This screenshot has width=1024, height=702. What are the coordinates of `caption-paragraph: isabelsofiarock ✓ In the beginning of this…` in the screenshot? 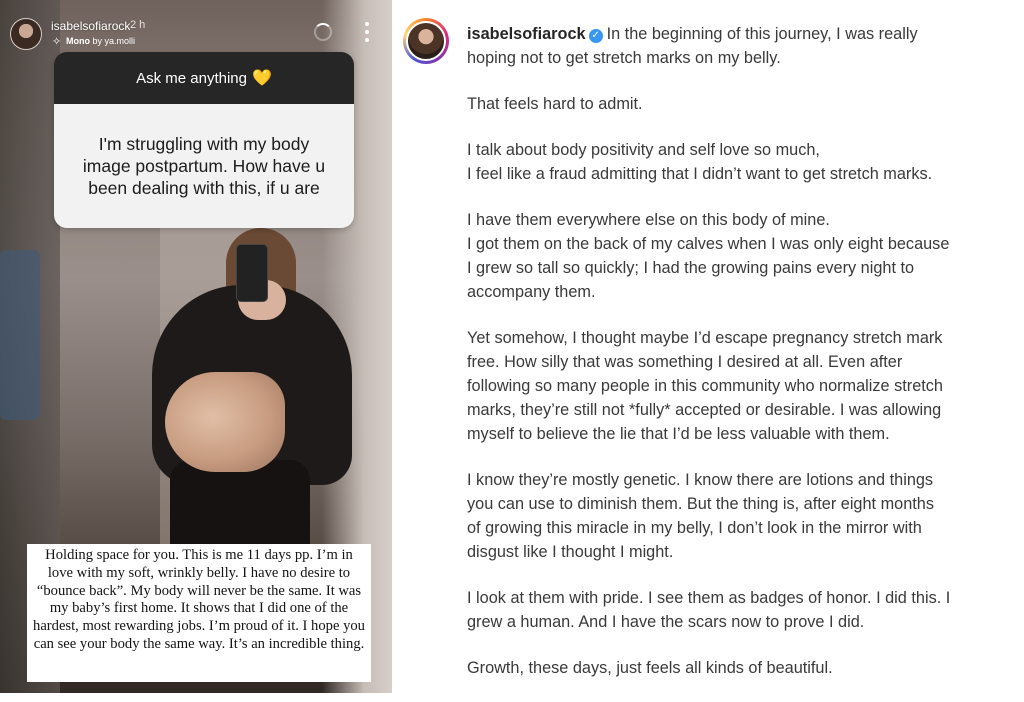 It's located at (741, 46).